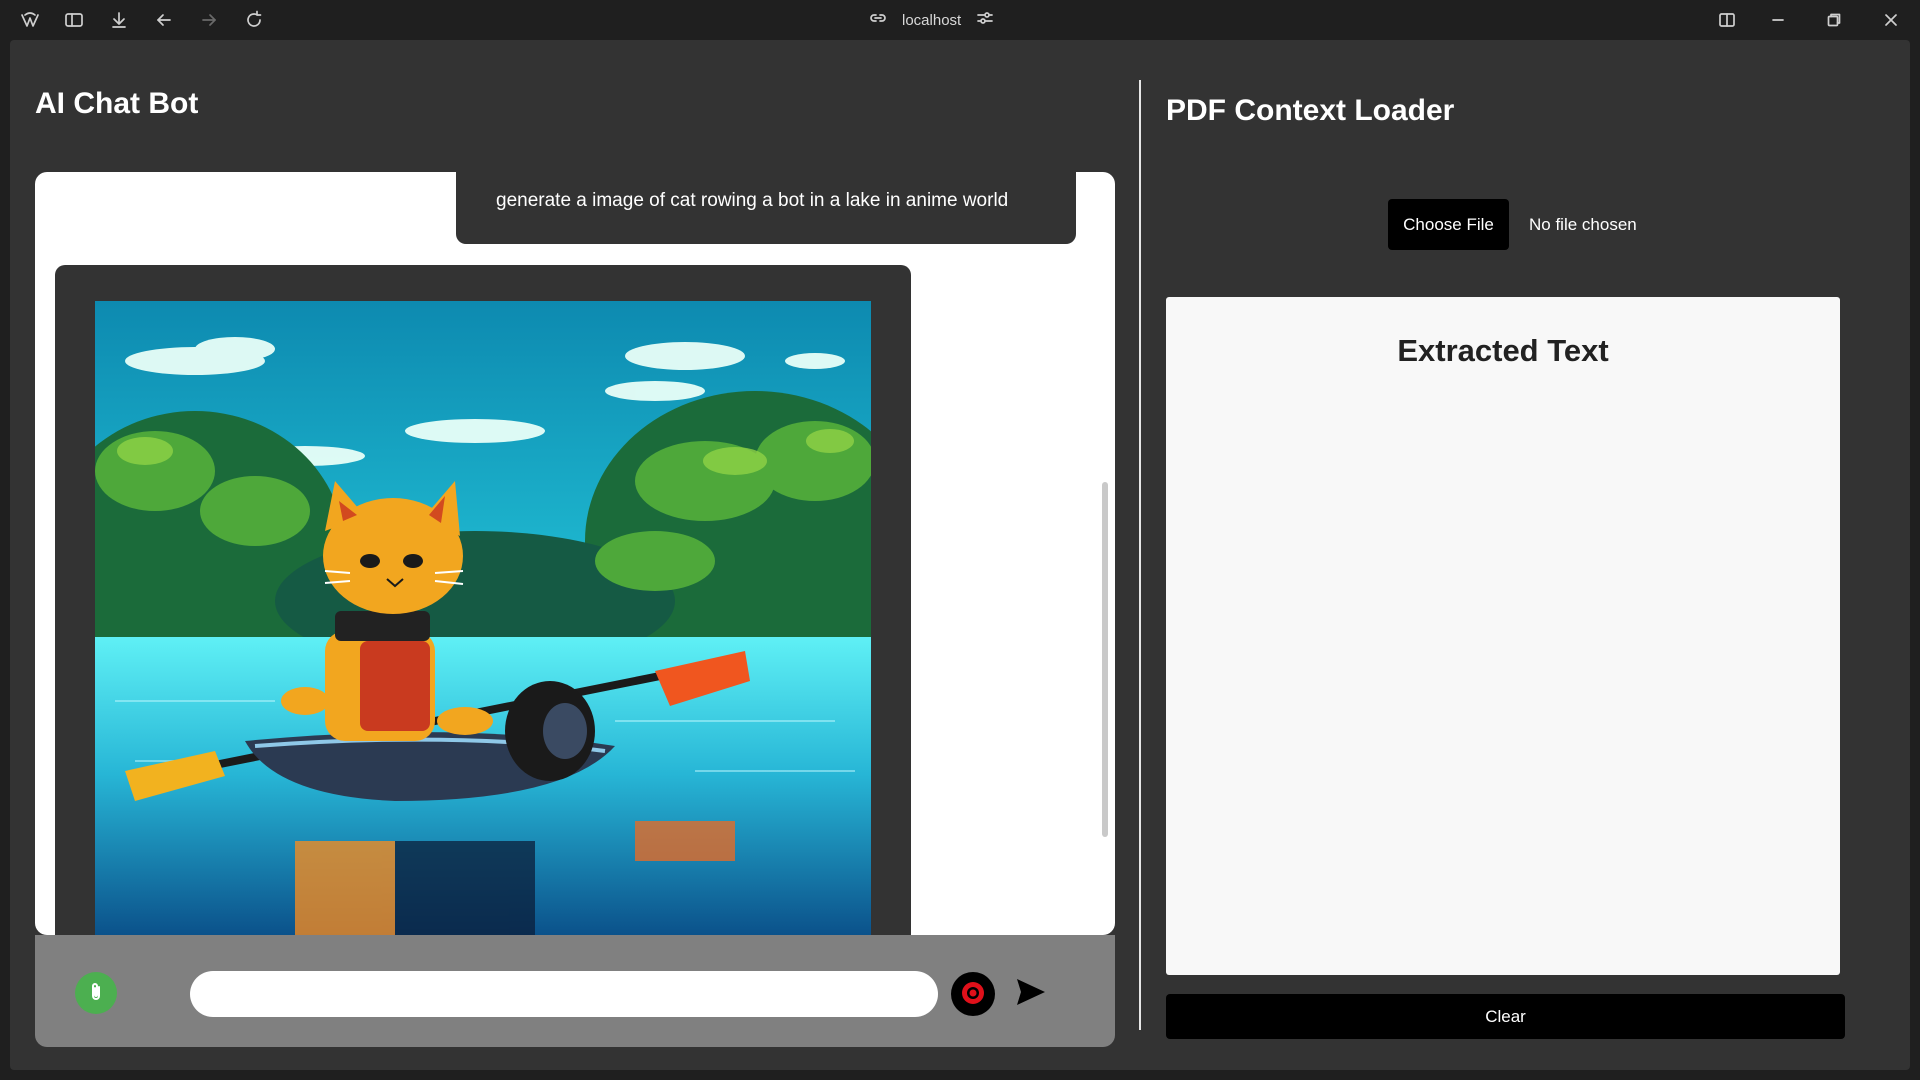 This screenshot has height=1080, width=1920. What do you see at coordinates (1310, 110) in the screenshot?
I see `pdf-loader-title: PDF Context Loader` at bounding box center [1310, 110].